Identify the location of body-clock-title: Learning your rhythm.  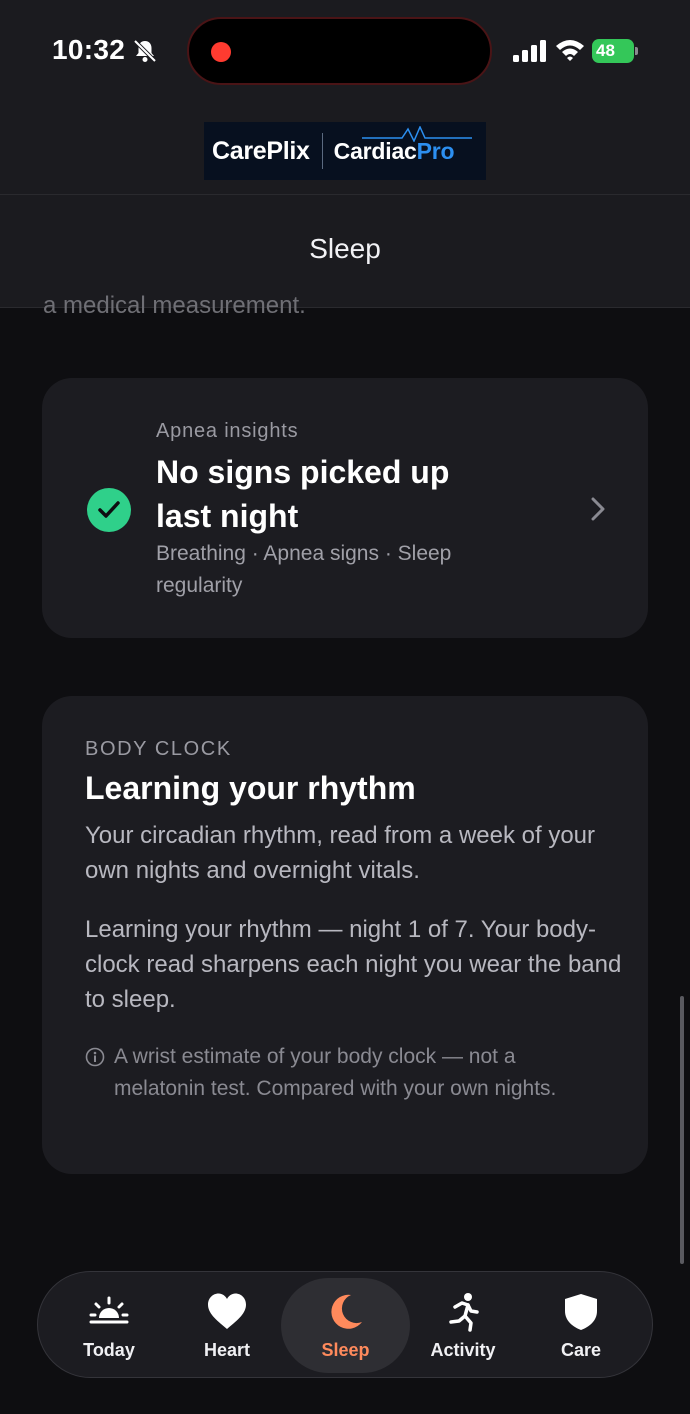
(250, 788).